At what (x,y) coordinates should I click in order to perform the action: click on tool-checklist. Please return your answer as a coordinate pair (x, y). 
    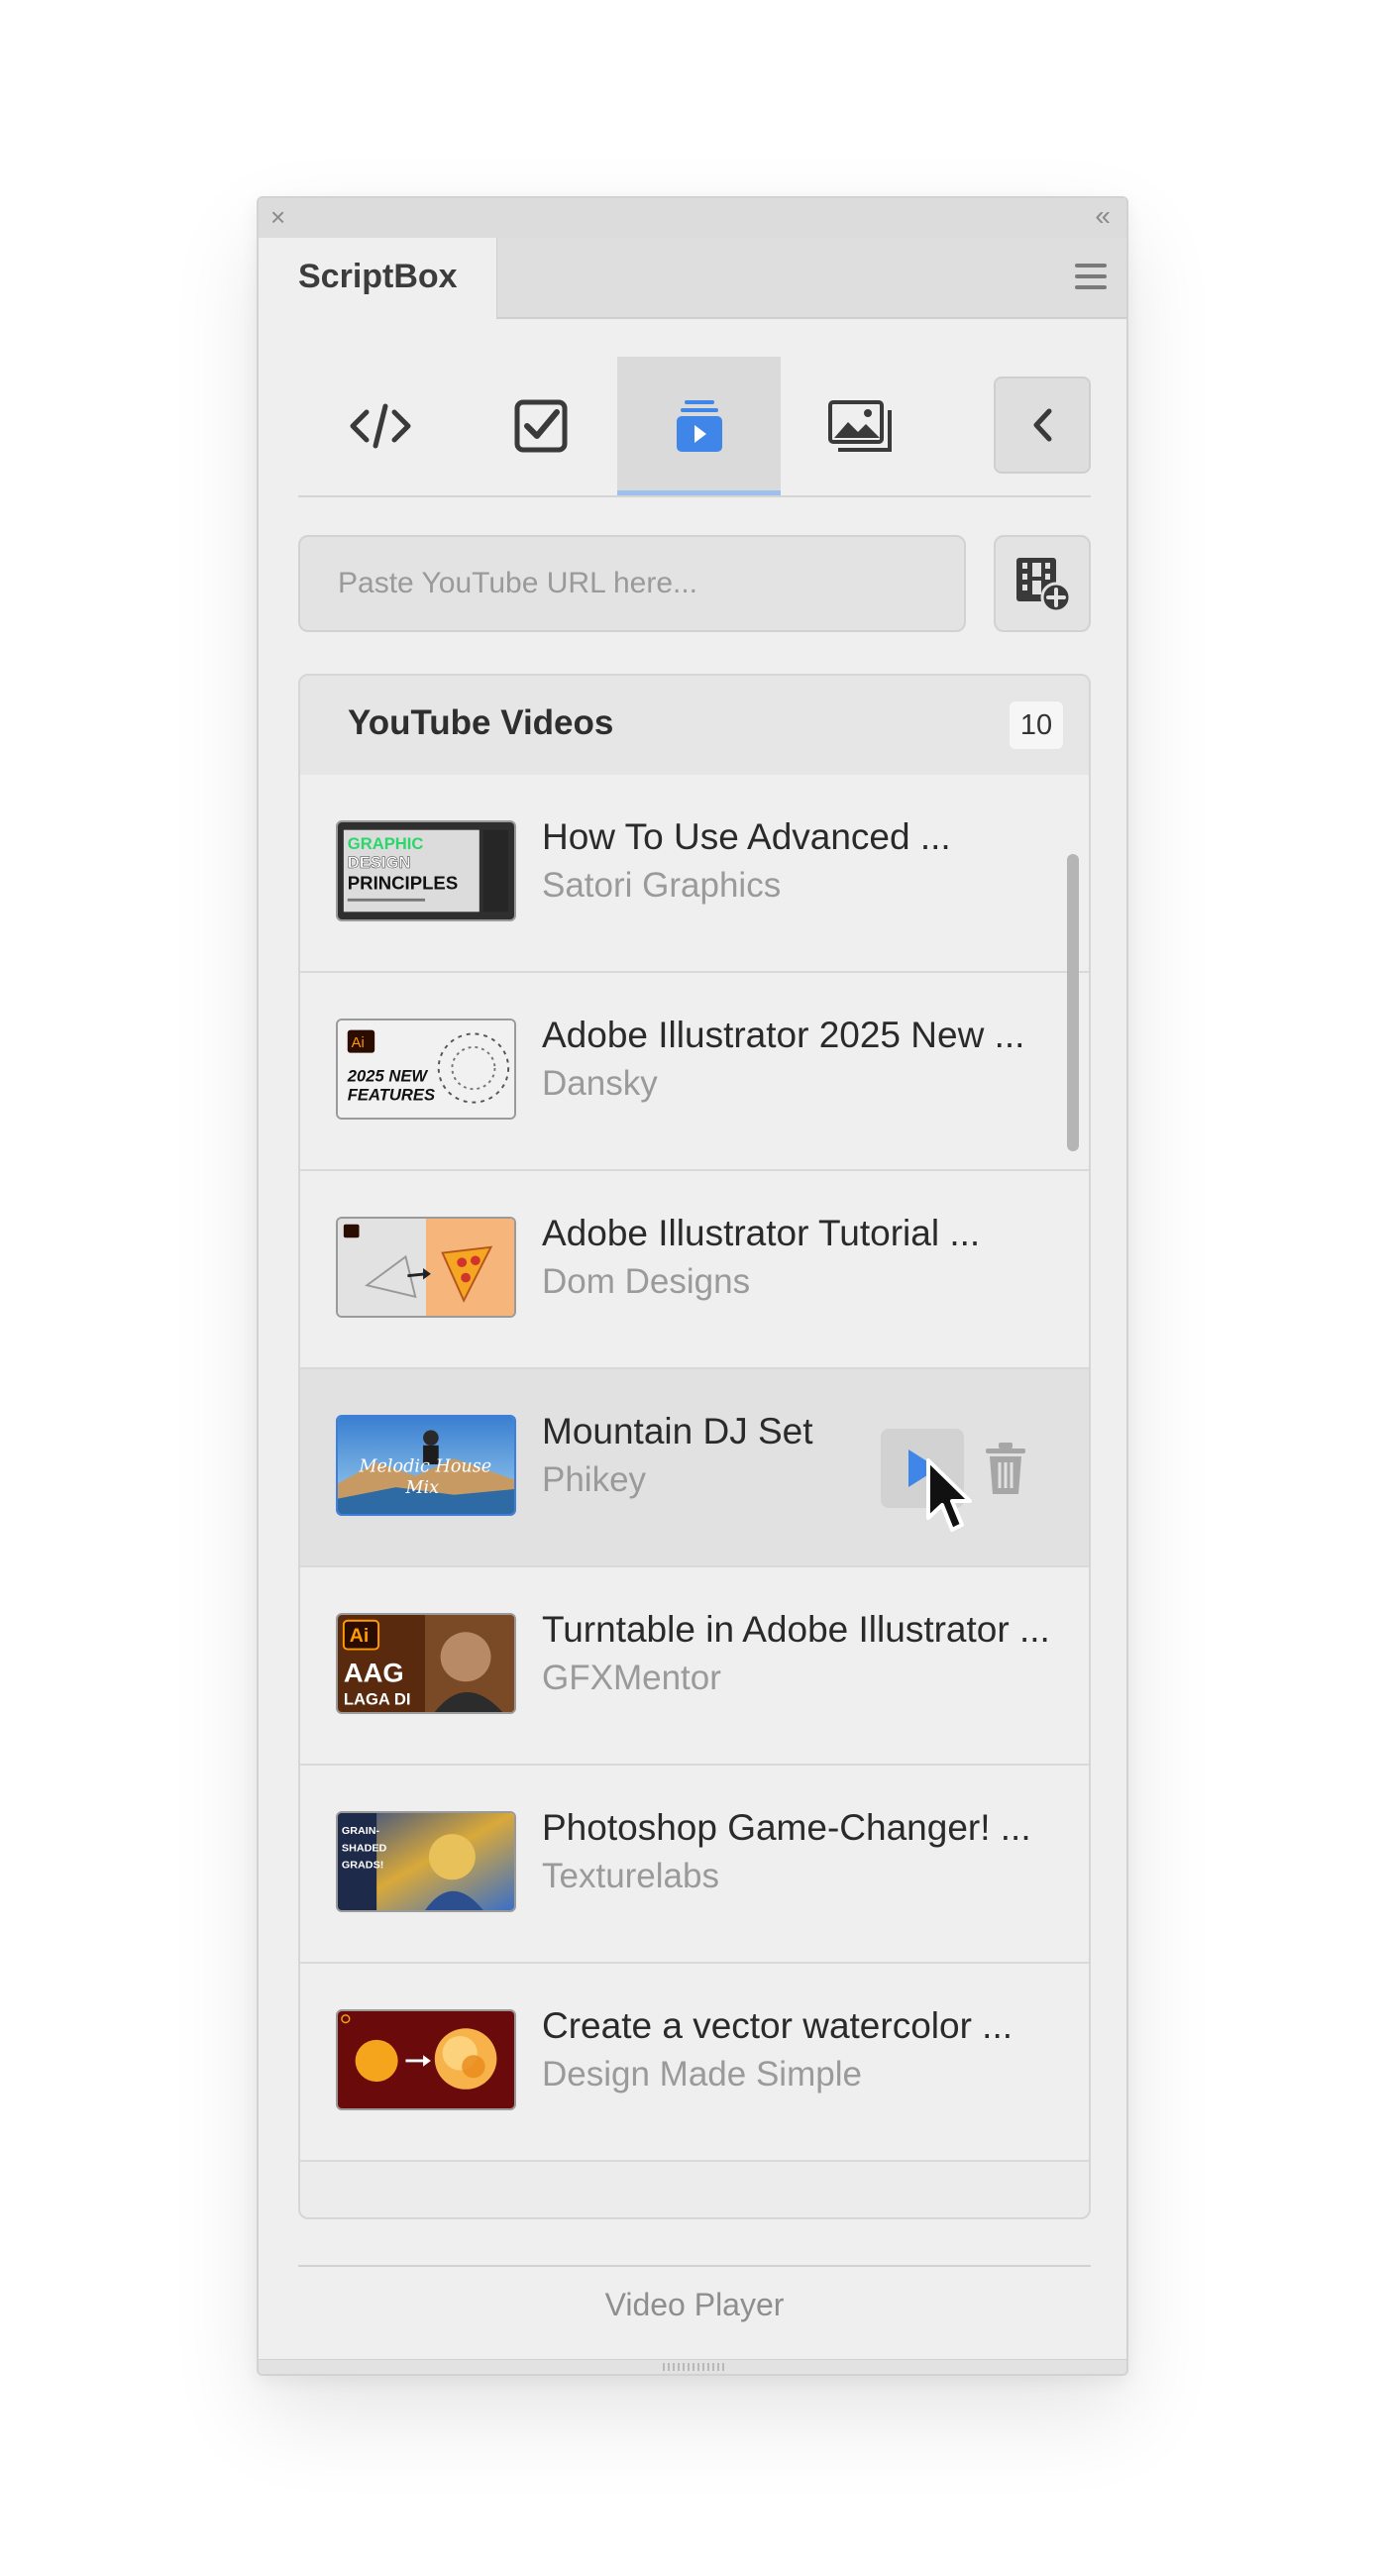
    Looking at the image, I should click on (540, 426).